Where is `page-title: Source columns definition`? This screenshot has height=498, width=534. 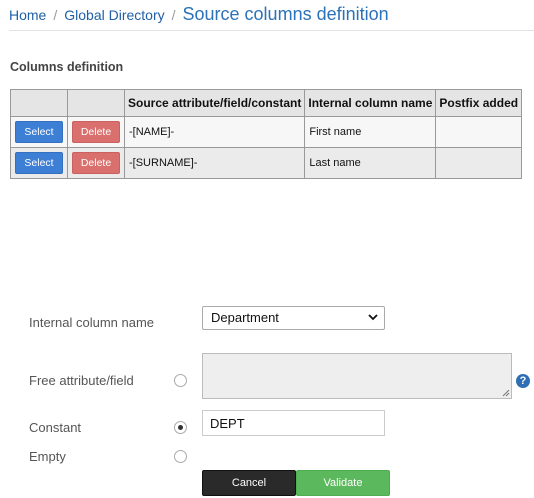
page-title: Source columns definition is located at coordinates (285, 14).